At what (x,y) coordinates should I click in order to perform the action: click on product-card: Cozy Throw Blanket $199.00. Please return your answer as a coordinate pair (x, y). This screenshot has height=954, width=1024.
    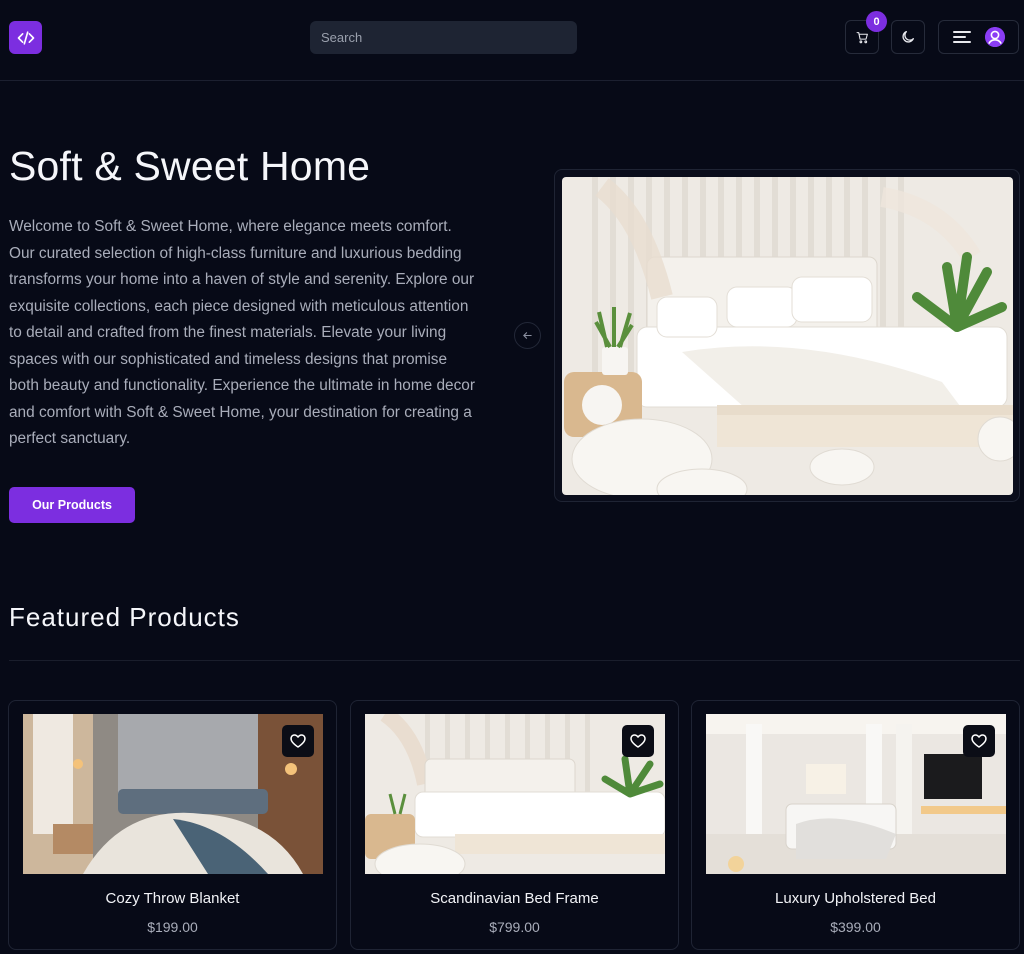
    Looking at the image, I should click on (172, 825).